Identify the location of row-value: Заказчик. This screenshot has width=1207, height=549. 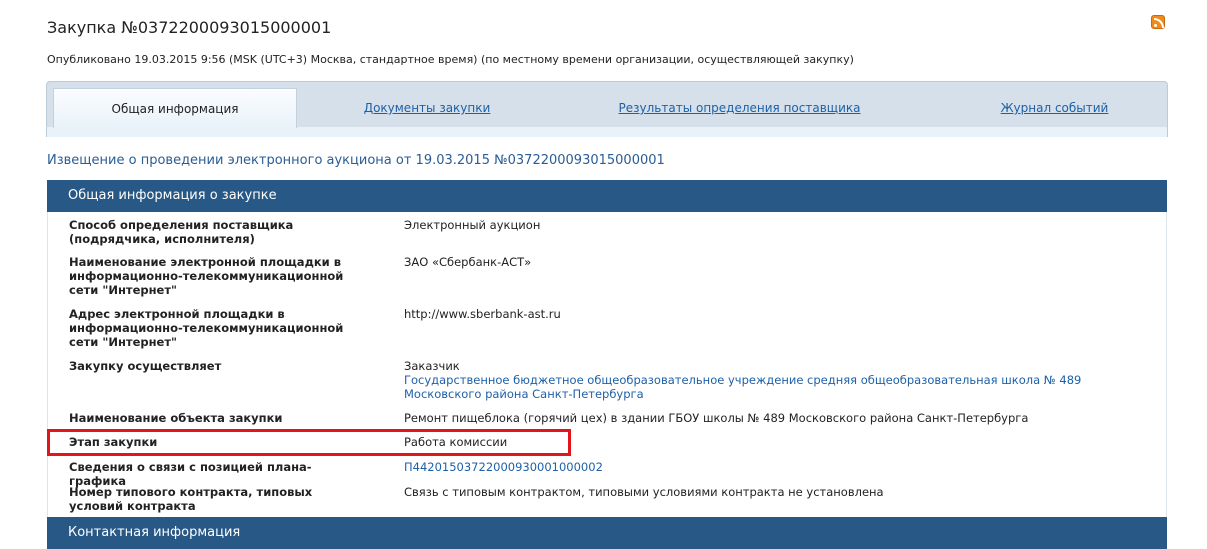
(432, 366).